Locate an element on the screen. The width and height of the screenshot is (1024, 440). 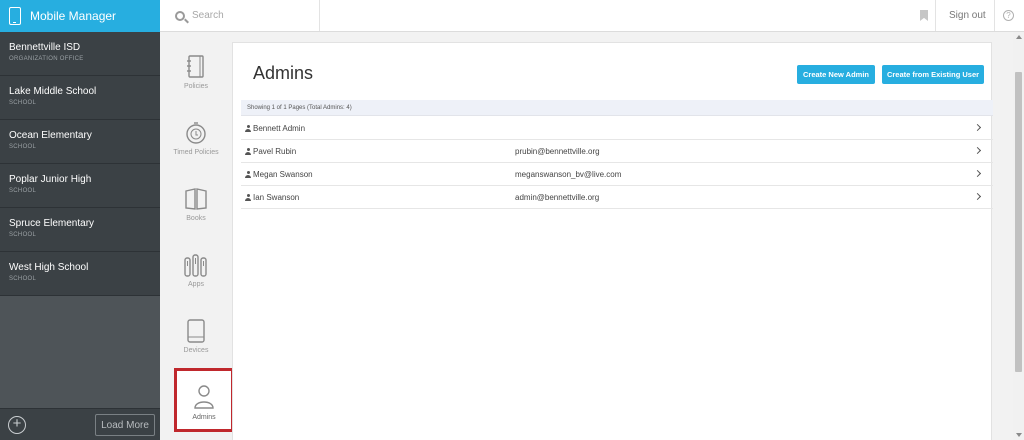
org-item-lake-middle-school: Lake Middle School SCHOOL is located at coordinates (80, 98).